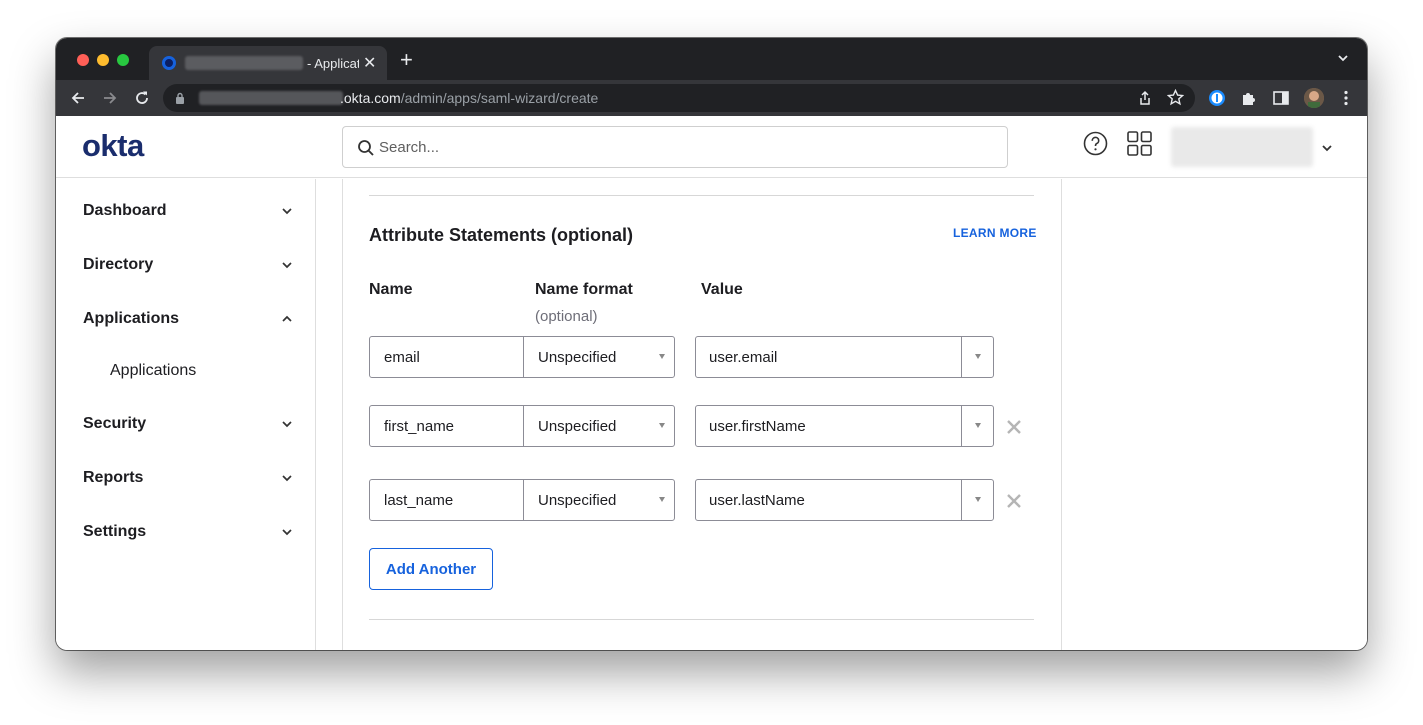  What do you see at coordinates (369, 63) in the screenshot?
I see `tab-close-icon: ✕` at bounding box center [369, 63].